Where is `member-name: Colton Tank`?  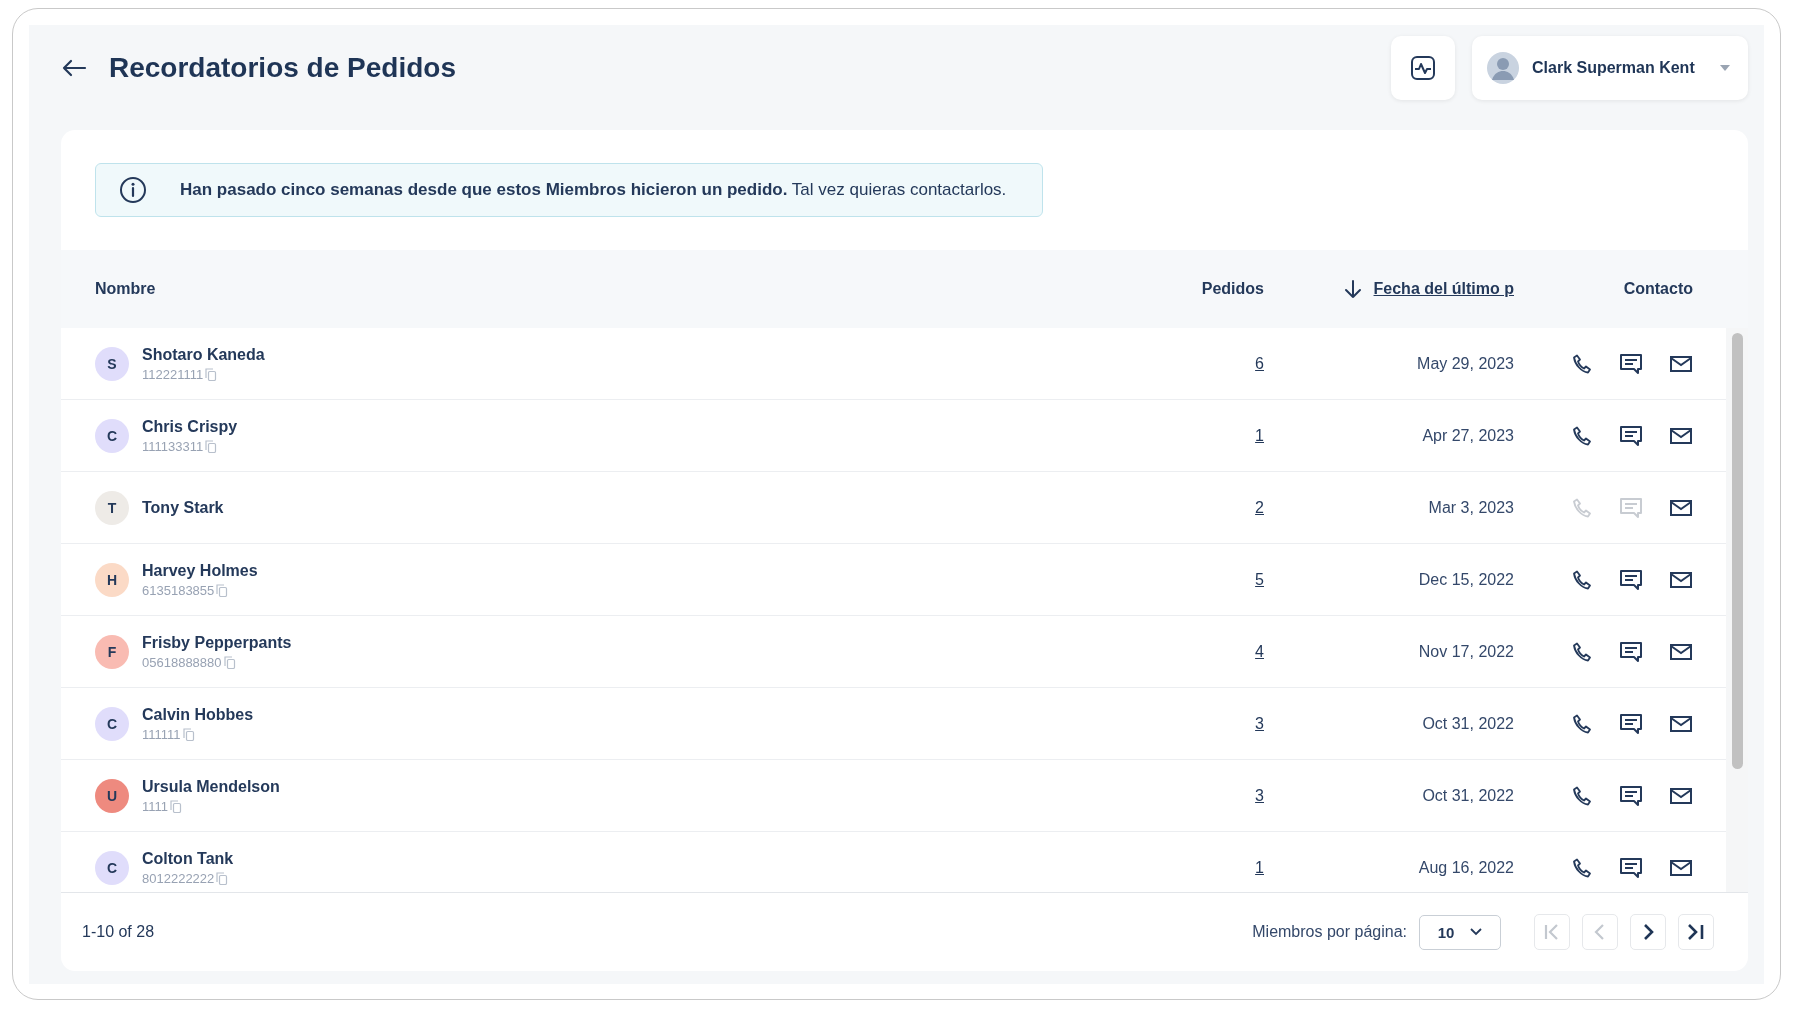 member-name: Colton Tank is located at coordinates (188, 858).